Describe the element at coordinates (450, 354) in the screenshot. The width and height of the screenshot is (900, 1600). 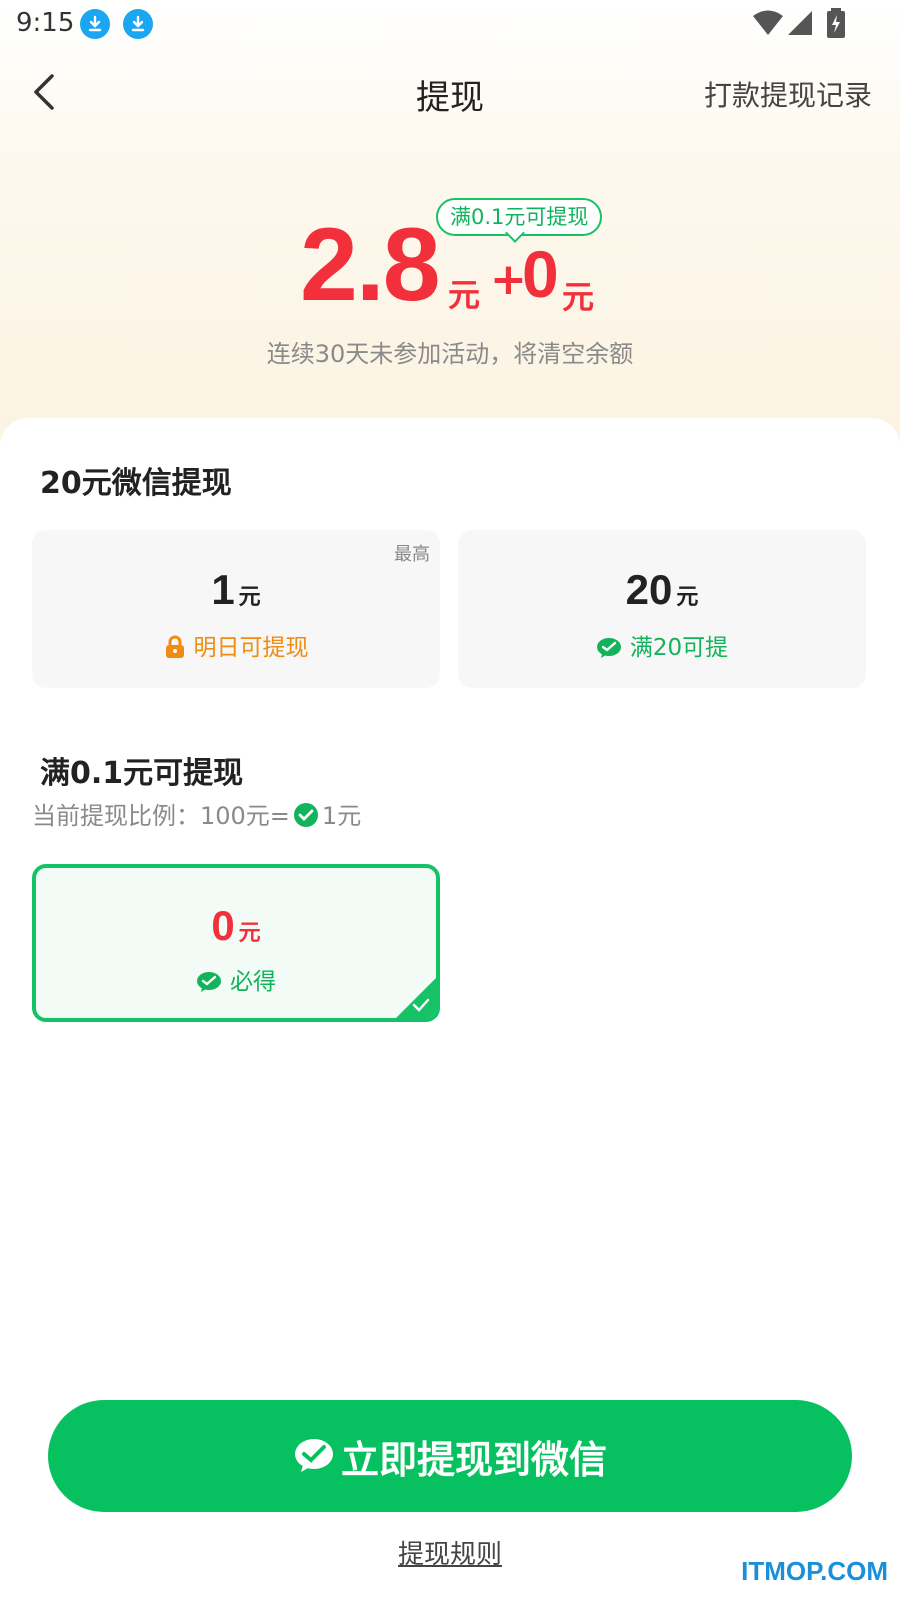
I see `balance-warning: 连续30天未参加活动，将清空余额` at that location.